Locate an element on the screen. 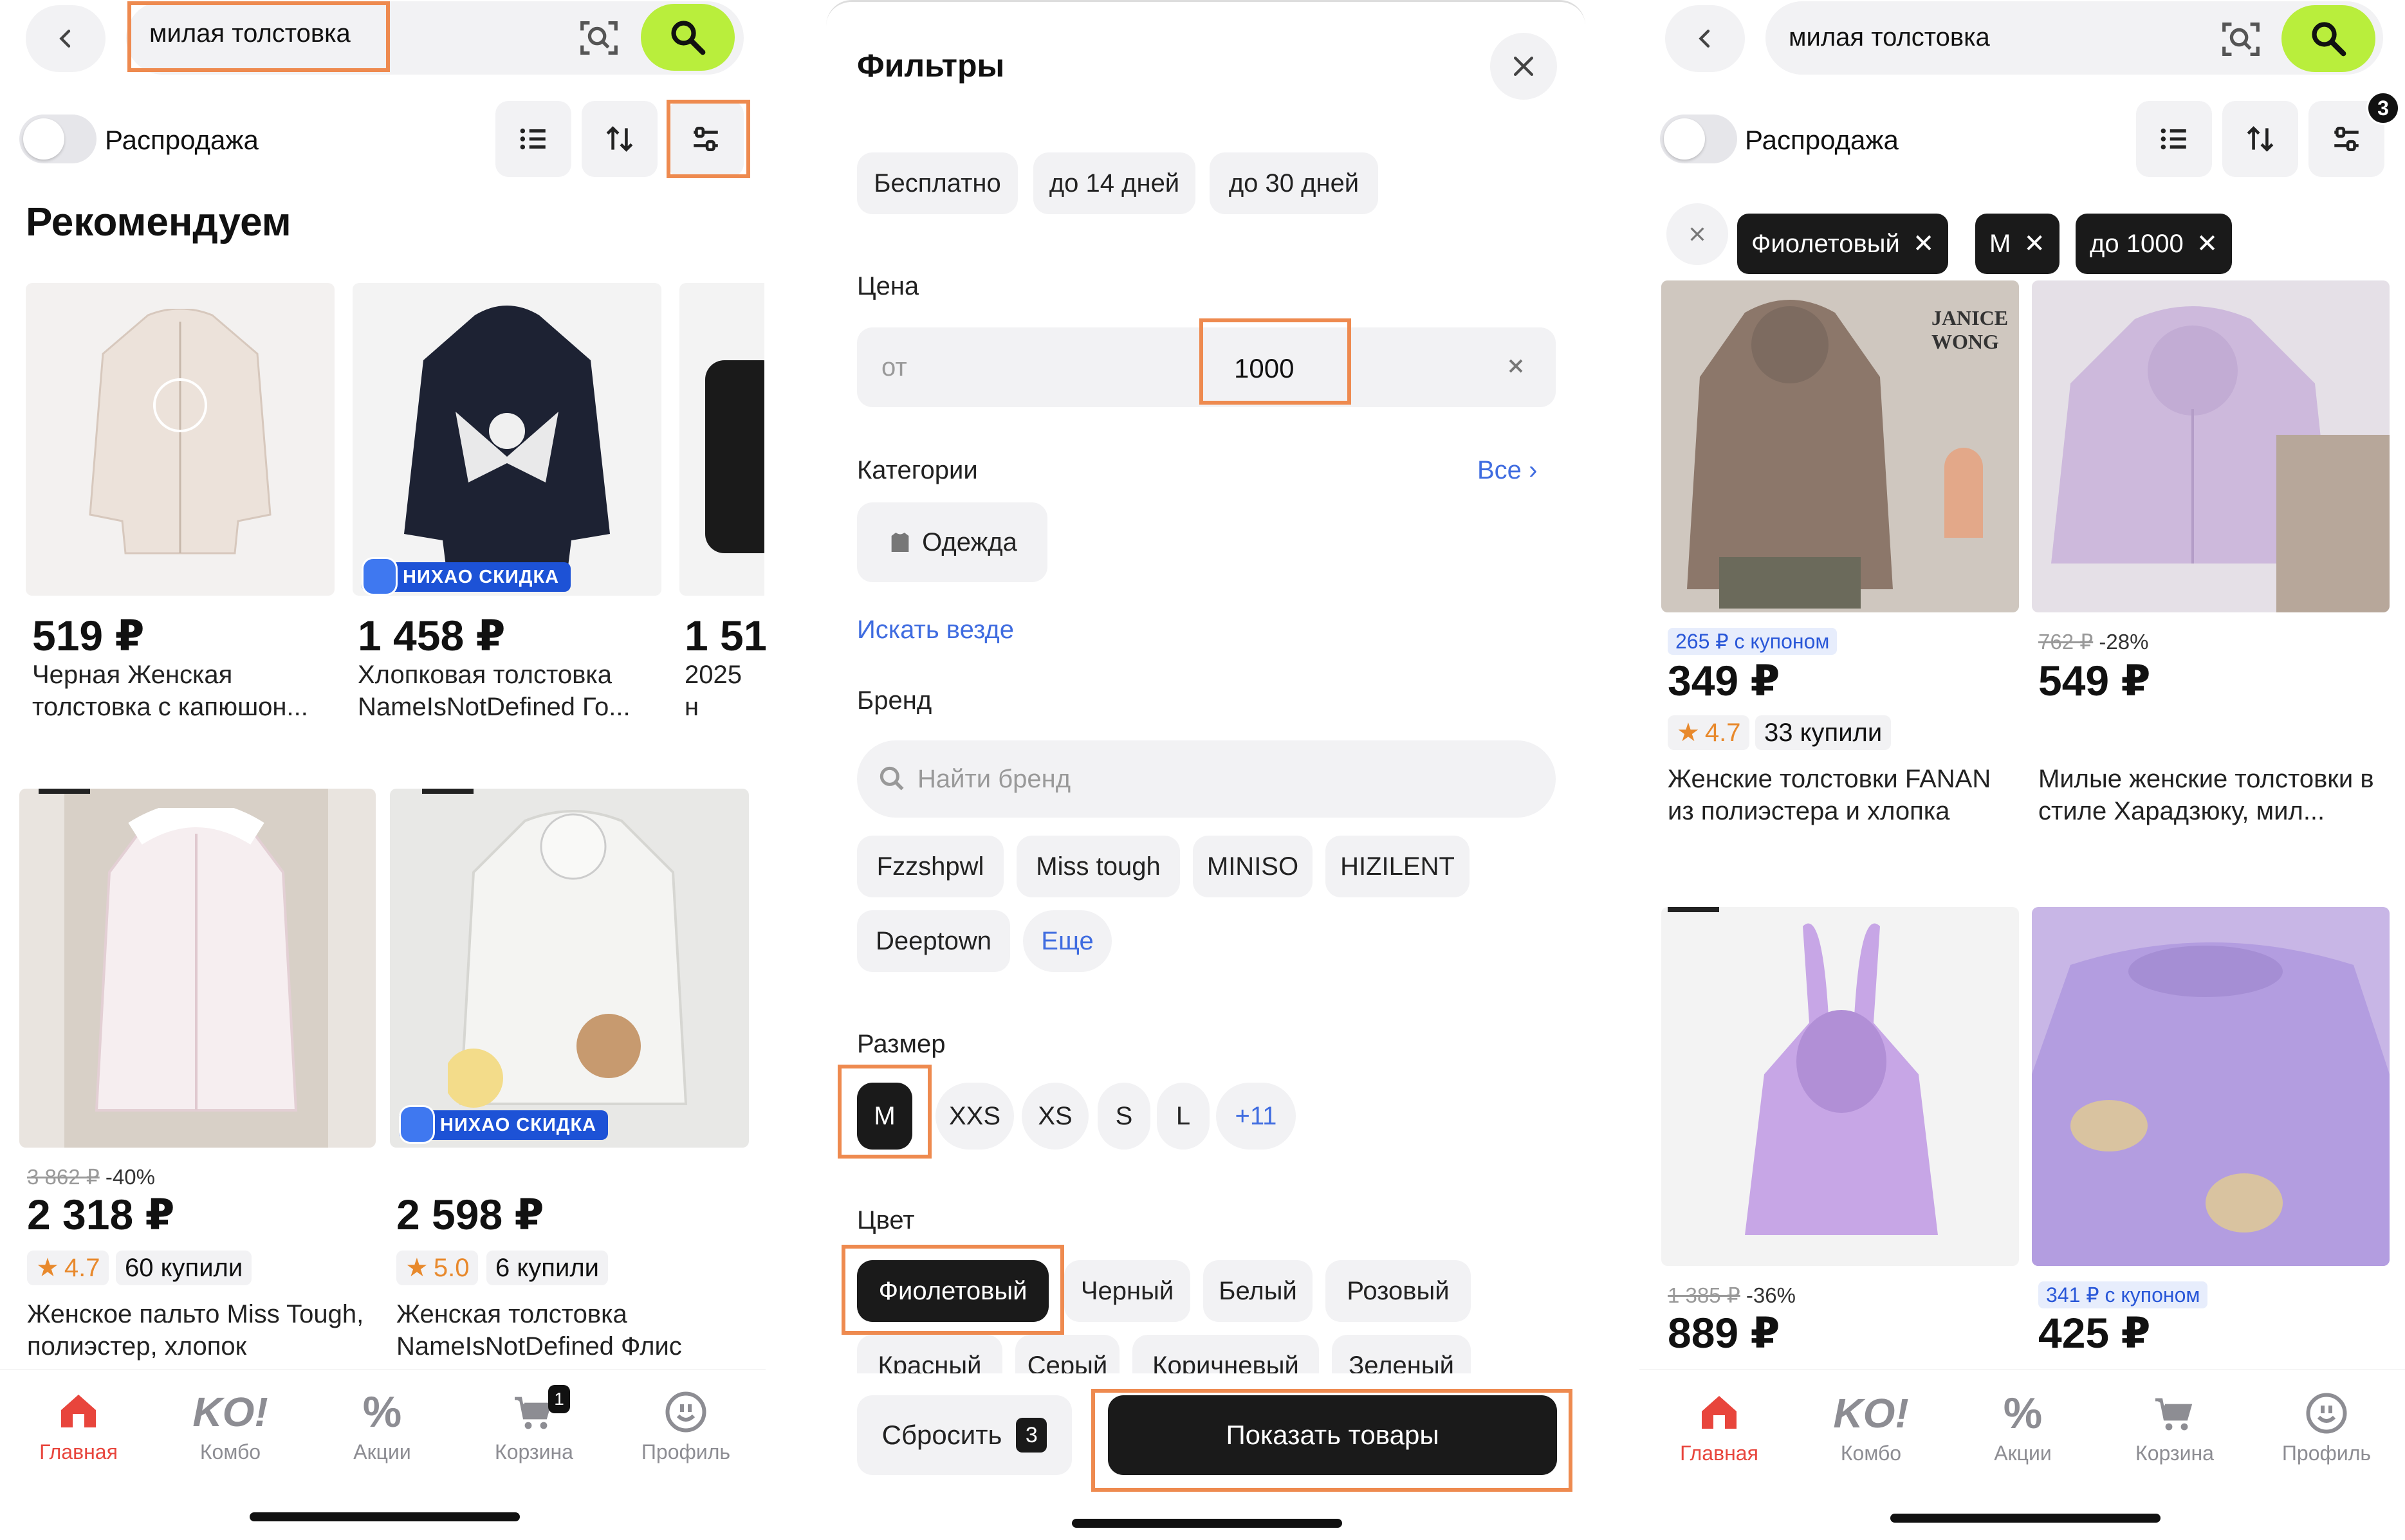  bought-count: 6 купили is located at coordinates (547, 1268).